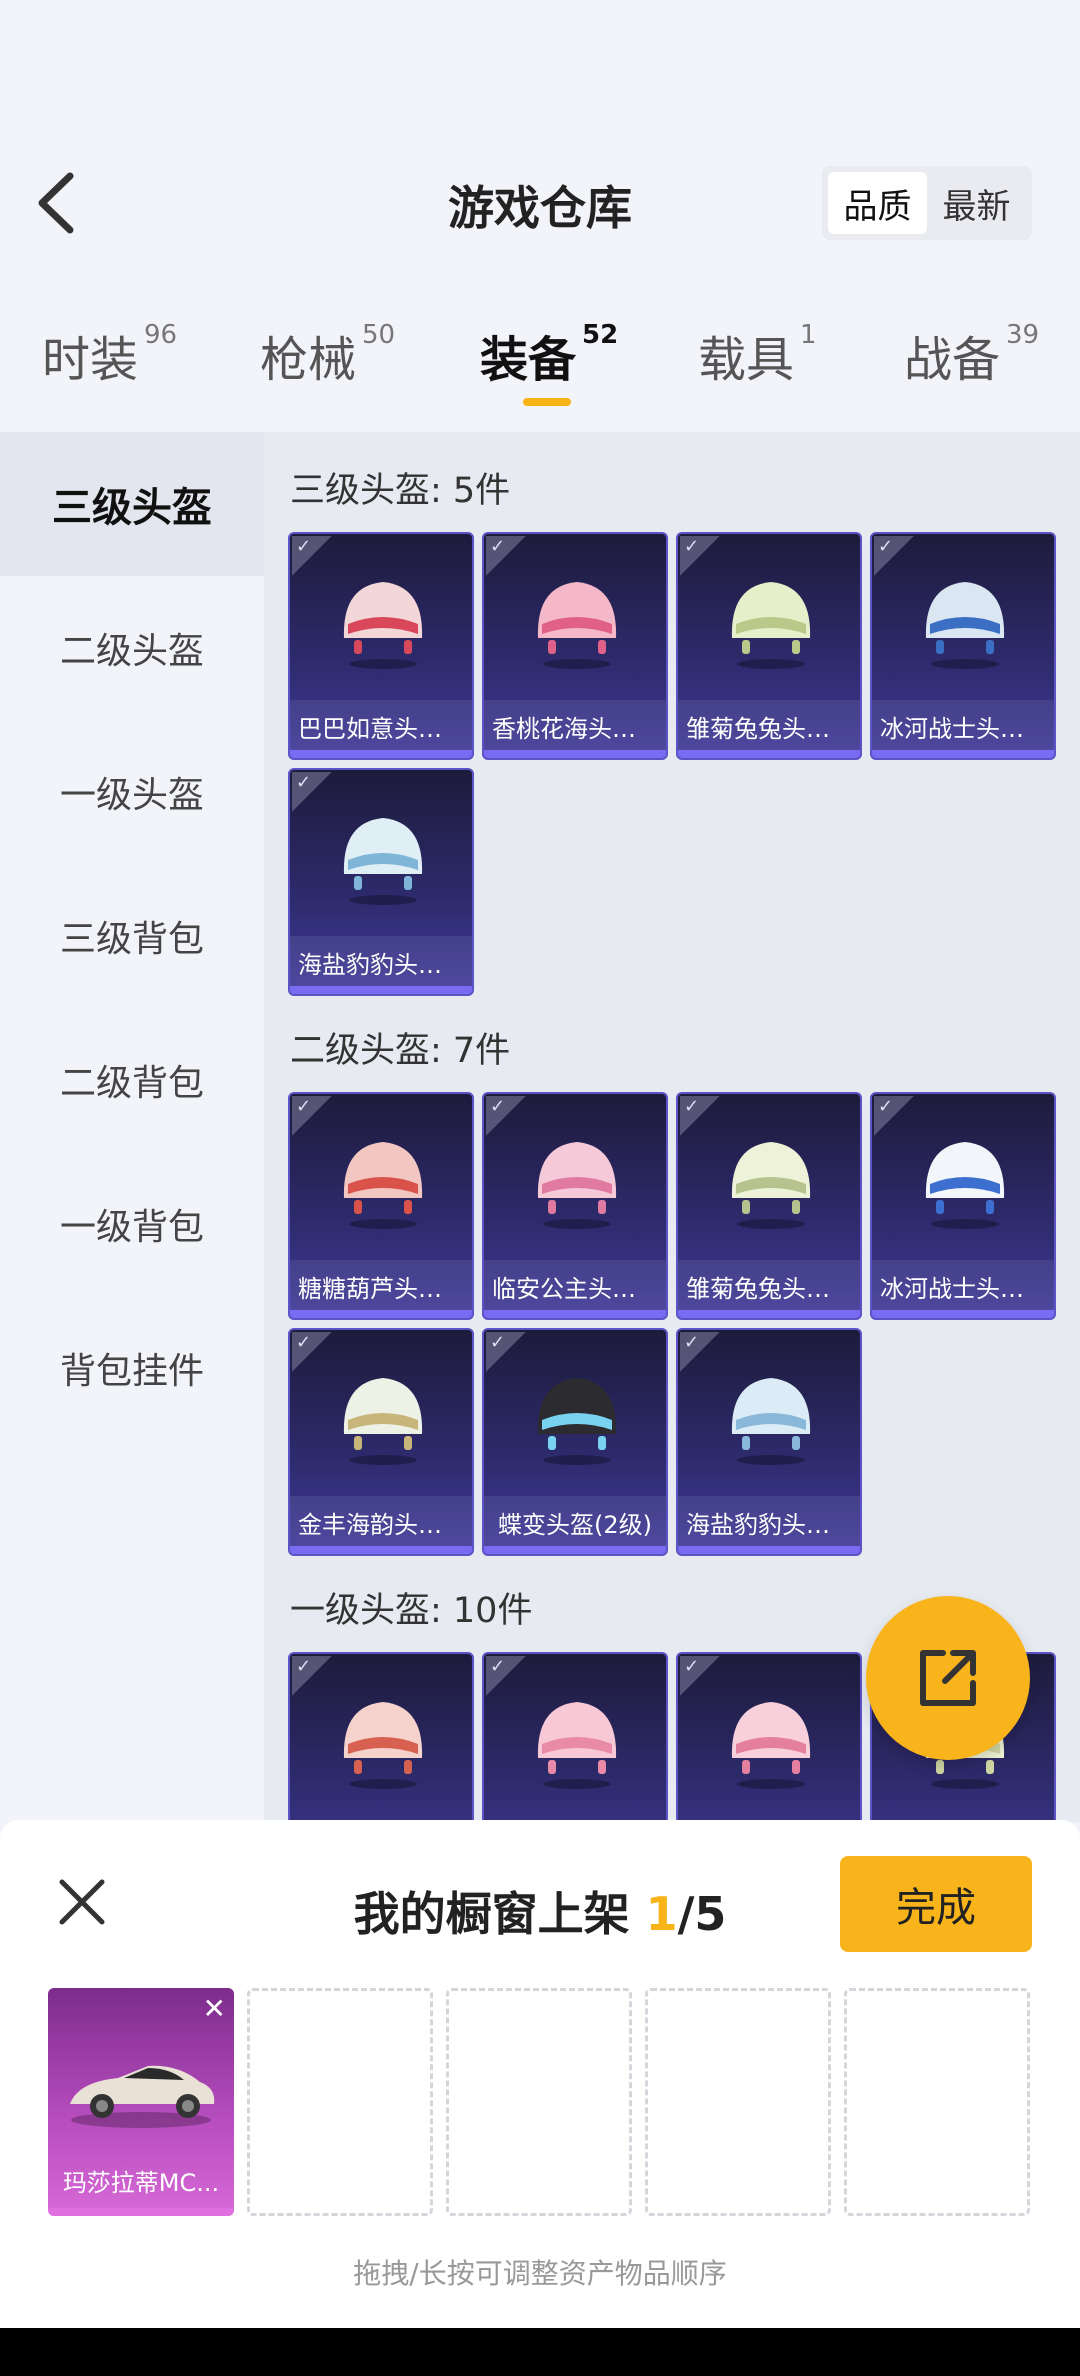 The image size is (1080, 2376). What do you see at coordinates (400, 491) in the screenshot?
I see `section-title: 三级头盔: 5件` at bounding box center [400, 491].